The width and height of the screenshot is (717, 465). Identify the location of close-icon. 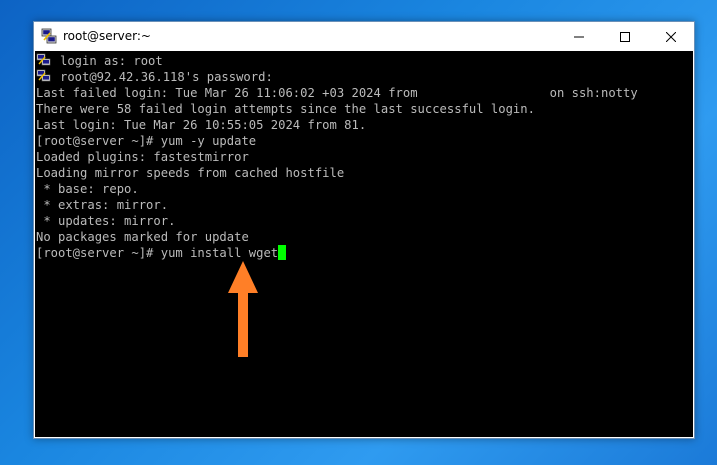
(671, 36).